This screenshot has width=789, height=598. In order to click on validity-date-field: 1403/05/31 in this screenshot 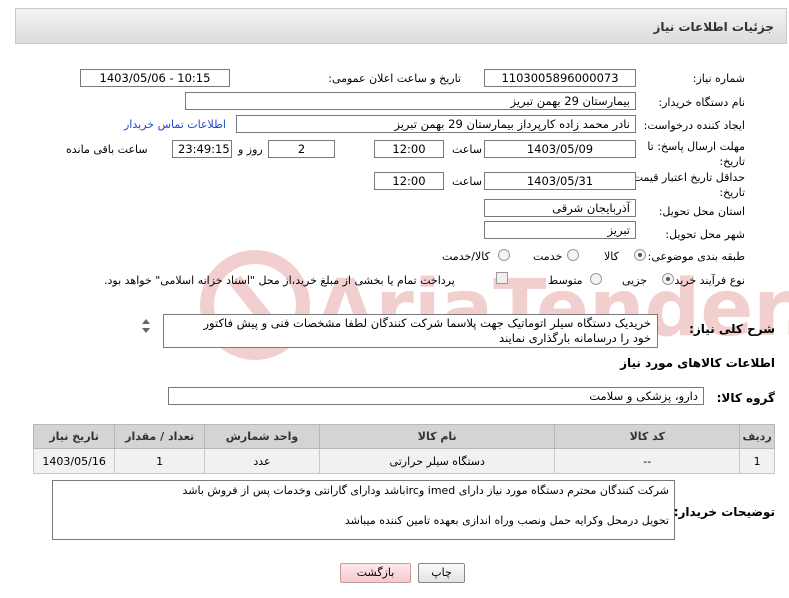, I will do `click(560, 181)`.